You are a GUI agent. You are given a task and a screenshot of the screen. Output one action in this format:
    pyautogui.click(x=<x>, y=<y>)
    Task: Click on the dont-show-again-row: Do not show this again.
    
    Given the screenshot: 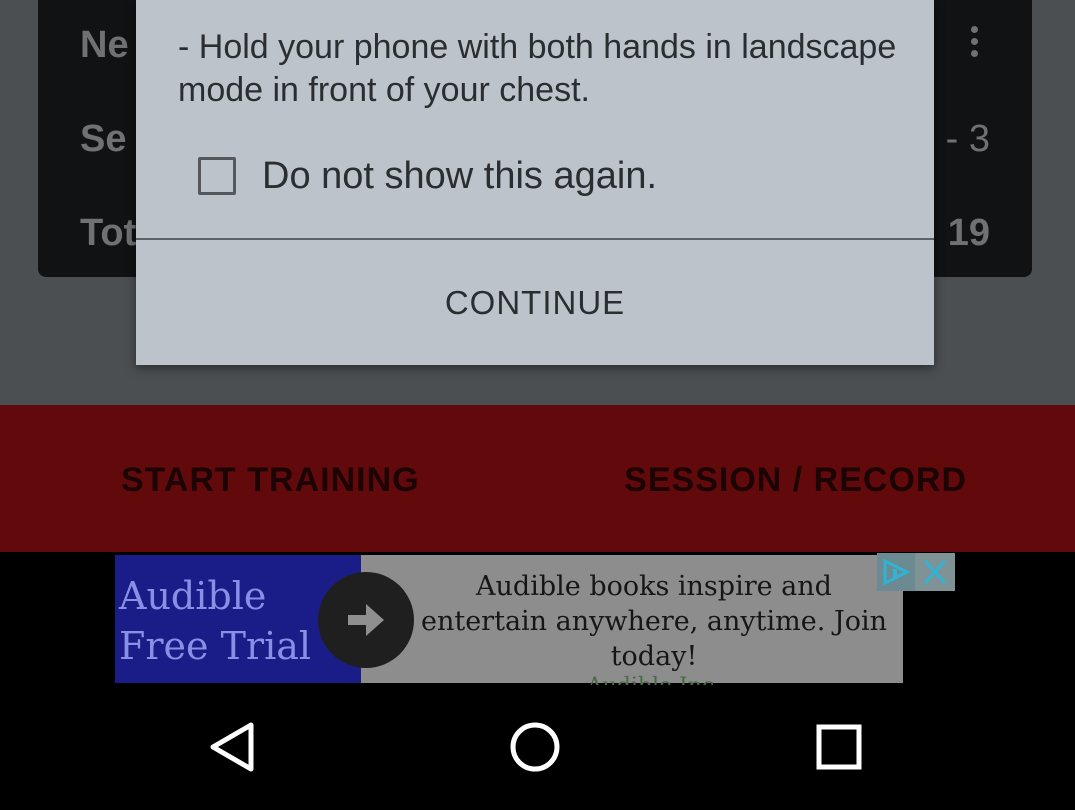 What is the action you would take?
    pyautogui.click(x=427, y=176)
    